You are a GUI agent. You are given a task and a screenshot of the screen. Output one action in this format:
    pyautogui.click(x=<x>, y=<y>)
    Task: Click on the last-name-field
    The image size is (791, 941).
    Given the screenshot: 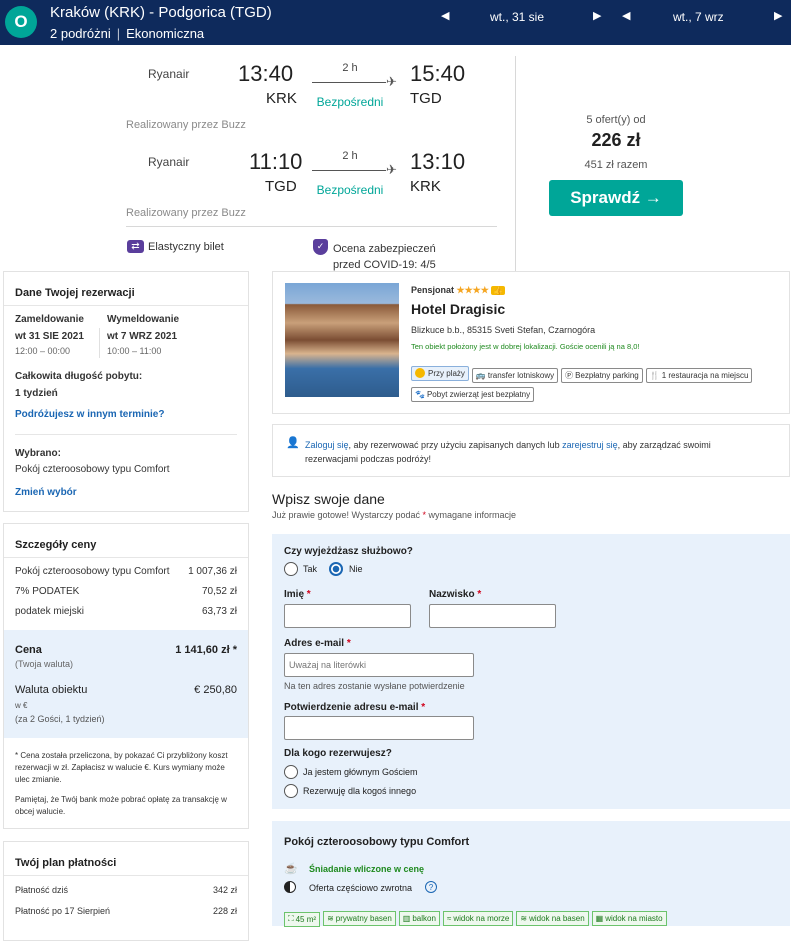 What is the action you would take?
    pyautogui.click(x=492, y=616)
    